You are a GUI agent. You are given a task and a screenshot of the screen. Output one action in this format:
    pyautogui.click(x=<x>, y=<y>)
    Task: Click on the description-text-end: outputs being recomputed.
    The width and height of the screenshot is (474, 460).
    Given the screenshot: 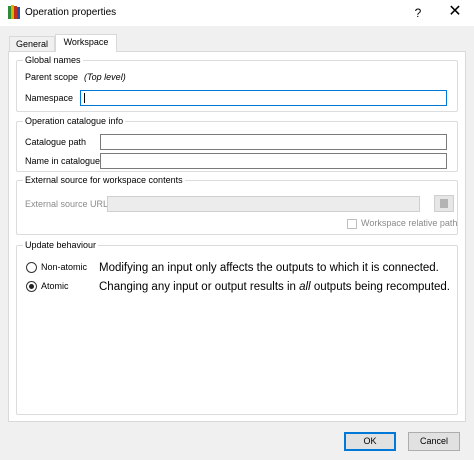 What is the action you would take?
    pyautogui.click(x=380, y=287)
    